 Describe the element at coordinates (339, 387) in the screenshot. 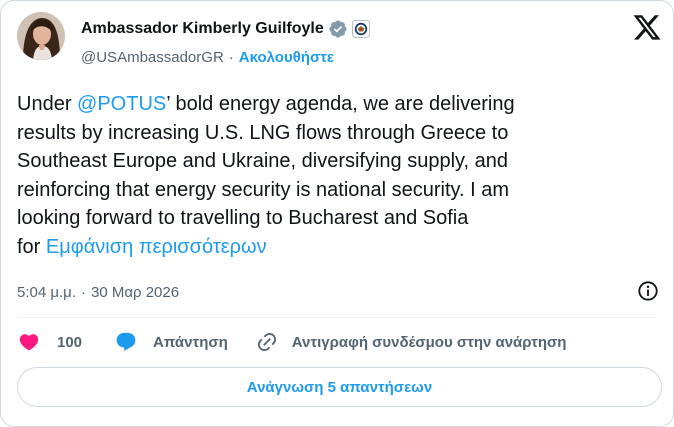

I see `read-replies-button: Ανάγνωση 5 απαντήσεων` at that location.